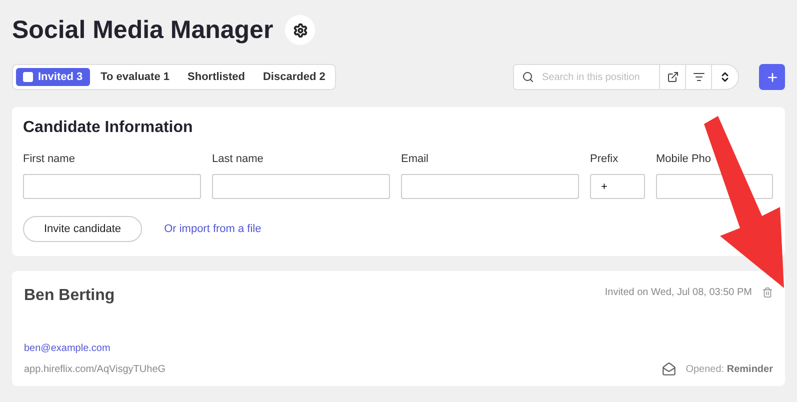  What do you see at coordinates (216, 77) in the screenshot?
I see `tab: Shortlisted` at bounding box center [216, 77].